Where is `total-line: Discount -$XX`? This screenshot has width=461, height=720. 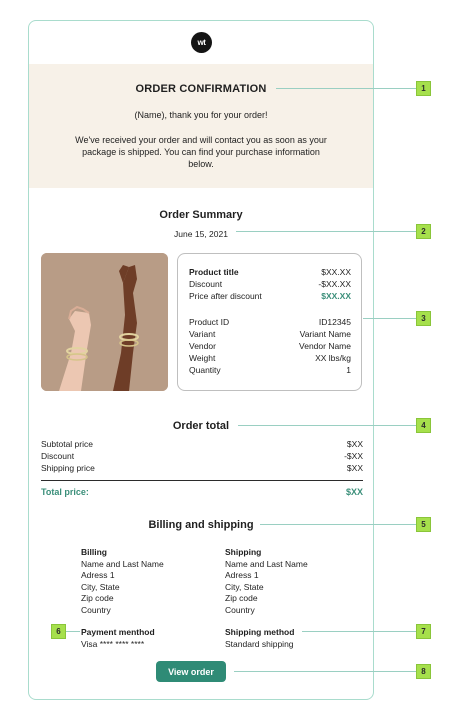
total-line: Discount -$XX is located at coordinates (202, 456).